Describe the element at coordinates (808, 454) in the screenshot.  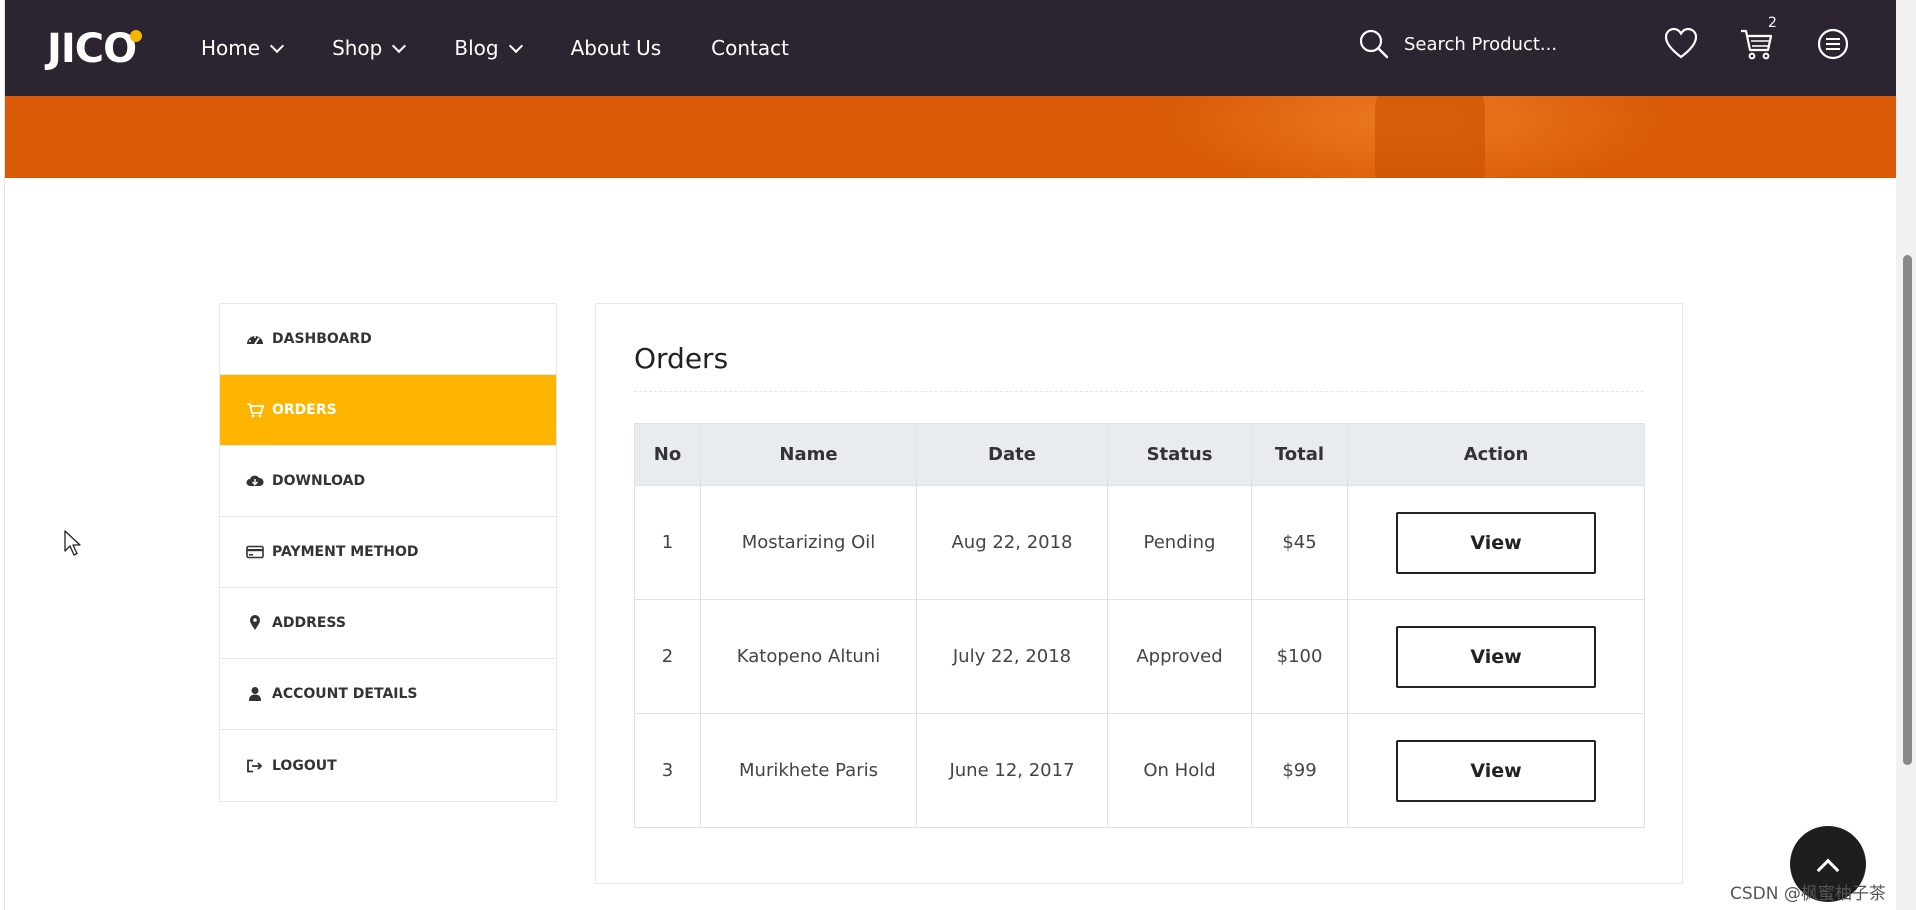
I see `column-header-name: Name` at that location.